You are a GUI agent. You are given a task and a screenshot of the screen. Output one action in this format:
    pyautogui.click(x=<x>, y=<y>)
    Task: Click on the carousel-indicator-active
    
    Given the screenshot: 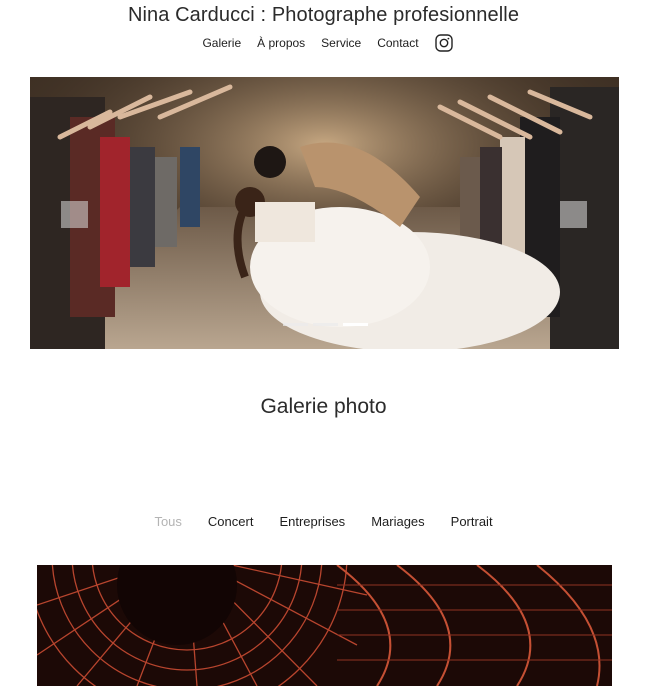 What is the action you would take?
    pyautogui.click(x=355, y=324)
    